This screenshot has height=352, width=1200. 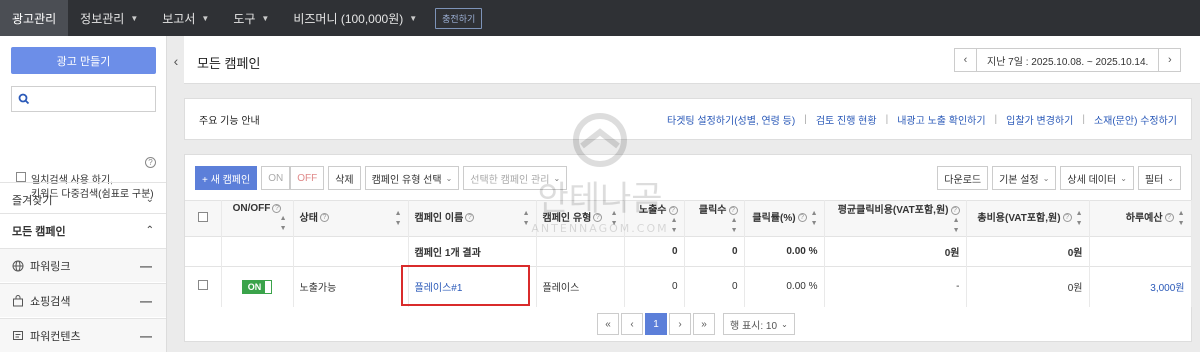 I want to click on sidebar-search-input, so click(x=83, y=99).